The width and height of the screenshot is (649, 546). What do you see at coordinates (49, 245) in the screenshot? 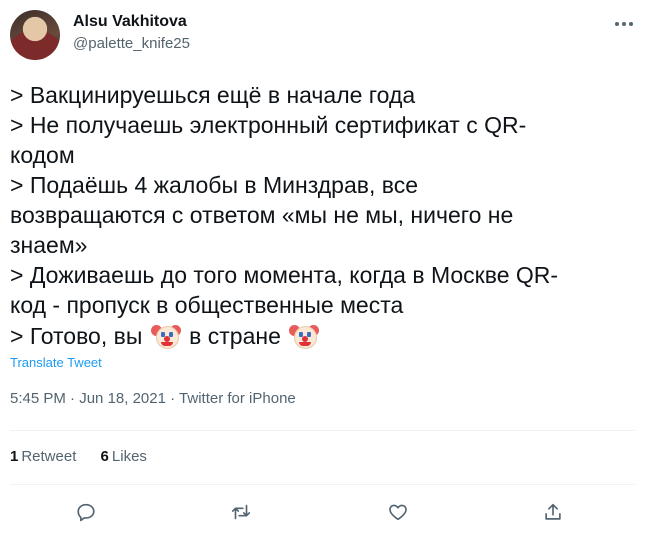
I see `tweet-line: знаем»` at bounding box center [49, 245].